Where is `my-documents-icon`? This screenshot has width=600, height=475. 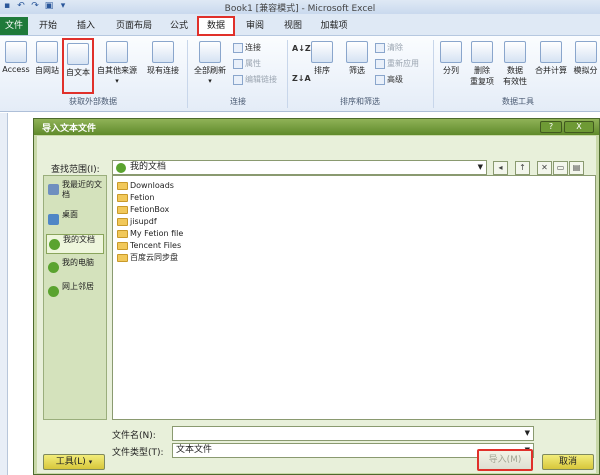
my-documents-icon is located at coordinates (54, 244).